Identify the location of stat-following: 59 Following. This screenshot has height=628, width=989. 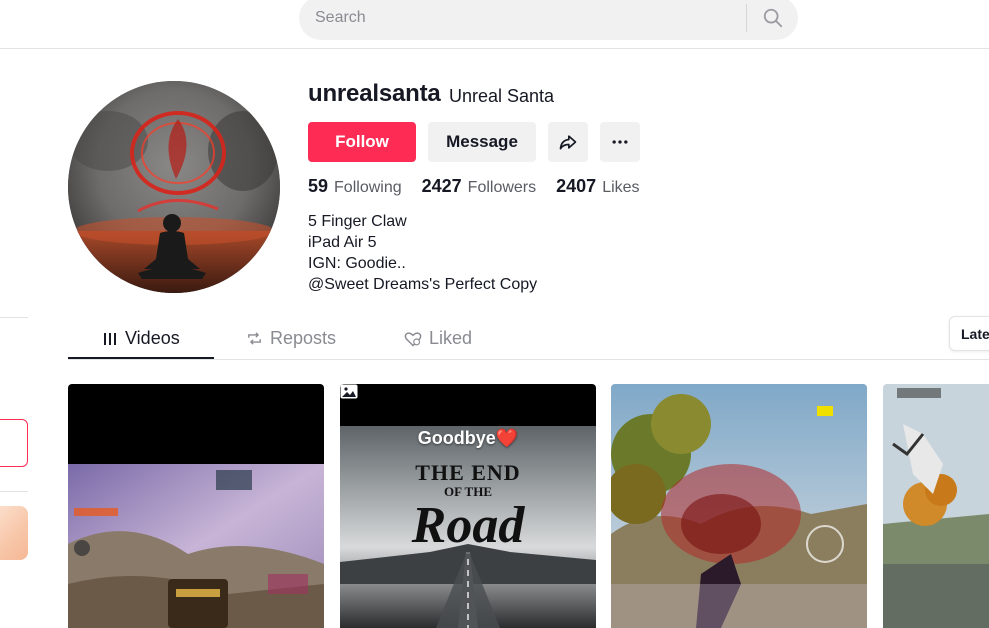
(355, 186).